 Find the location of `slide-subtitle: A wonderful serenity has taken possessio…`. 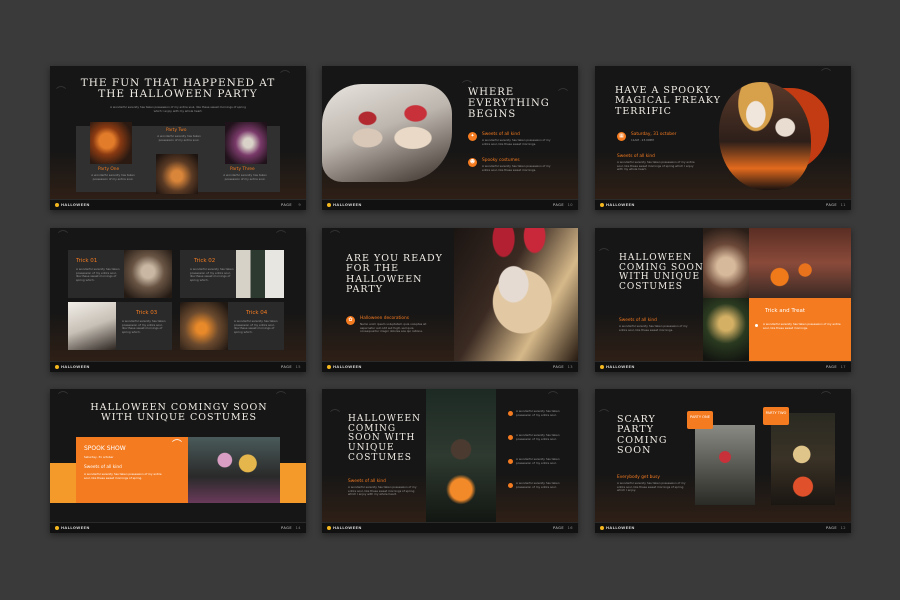

slide-subtitle: A wonderful serenity has taken possessio… is located at coordinates (178, 109).